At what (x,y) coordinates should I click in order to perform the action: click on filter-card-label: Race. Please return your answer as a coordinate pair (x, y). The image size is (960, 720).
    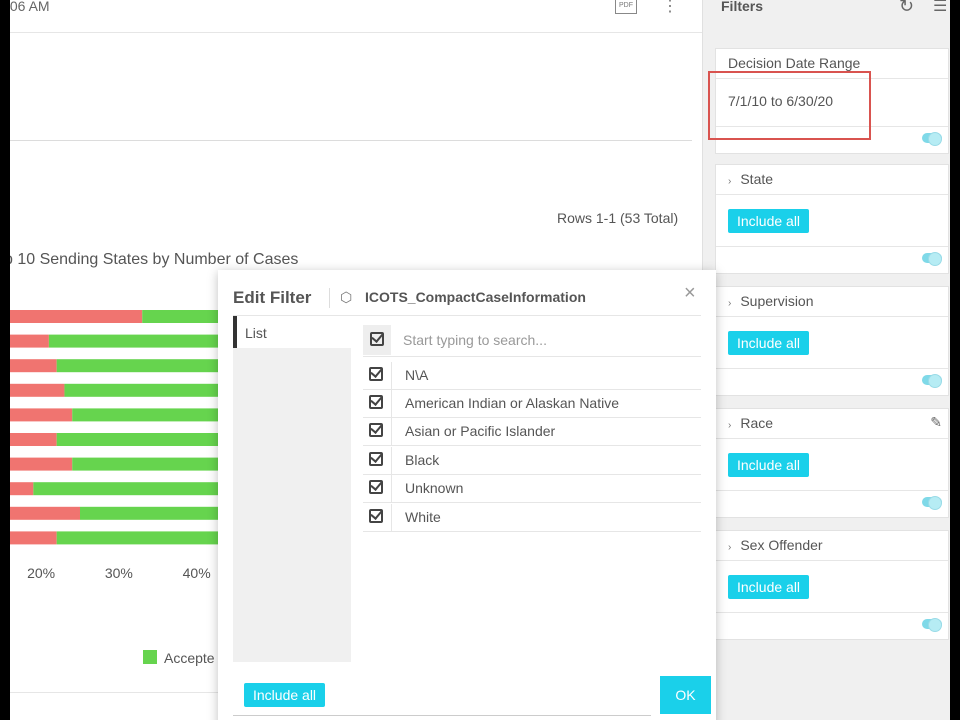
    Looking at the image, I should click on (757, 423).